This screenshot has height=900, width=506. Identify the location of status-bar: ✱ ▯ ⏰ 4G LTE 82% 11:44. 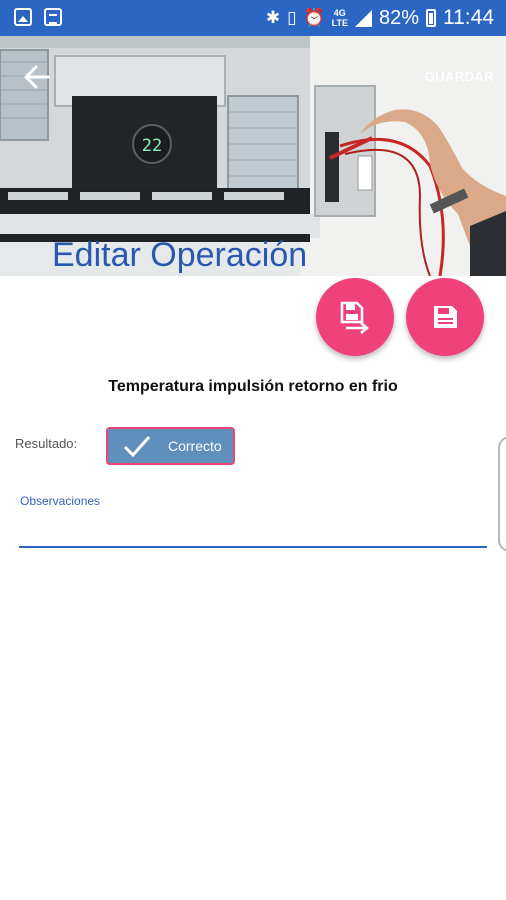
(253, 18).